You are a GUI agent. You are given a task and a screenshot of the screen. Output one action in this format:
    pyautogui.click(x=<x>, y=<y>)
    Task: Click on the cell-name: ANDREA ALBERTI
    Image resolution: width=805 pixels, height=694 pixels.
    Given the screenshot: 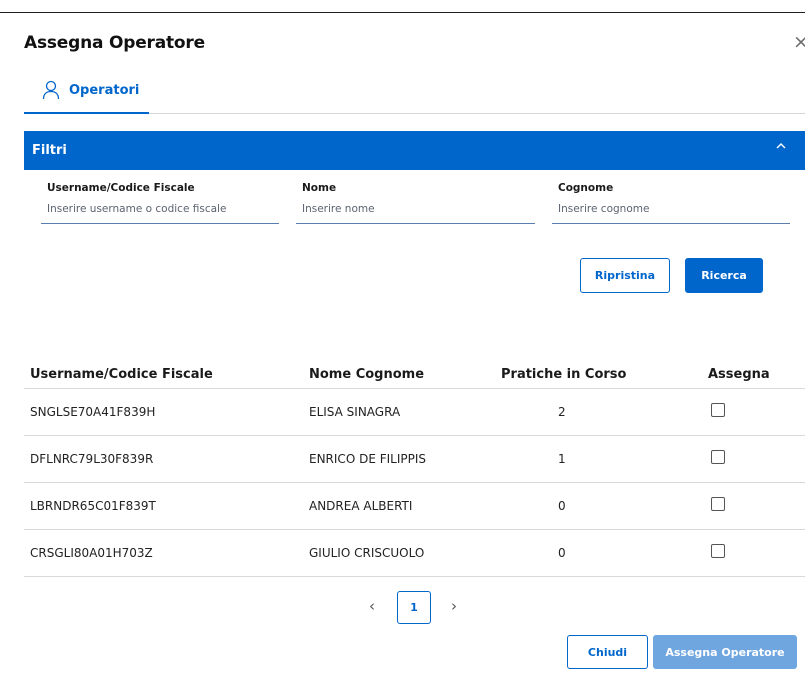 What is the action you would take?
    pyautogui.click(x=361, y=506)
    